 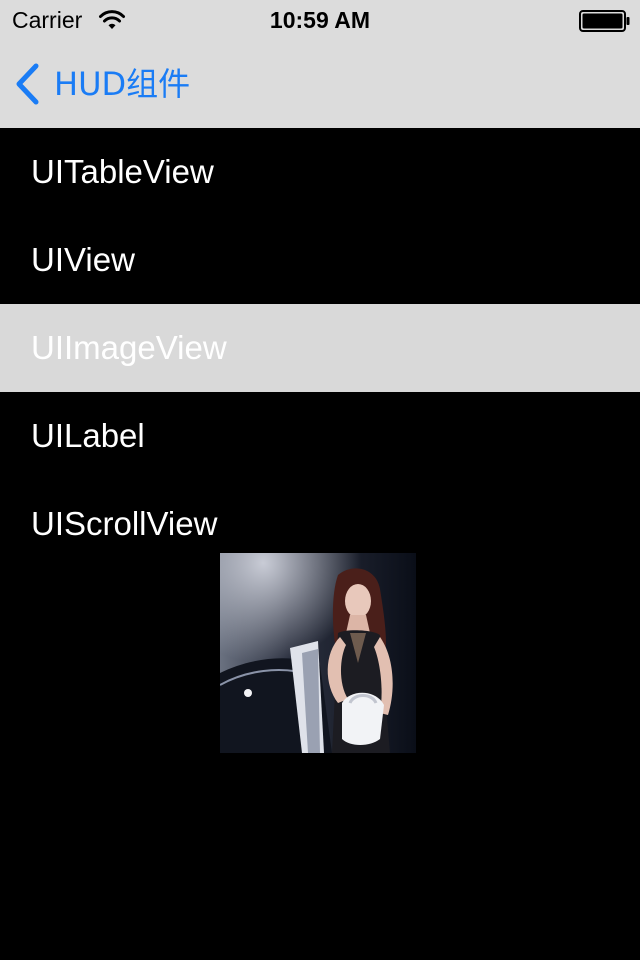 I want to click on status-bar: Carrier 10:59 AM, so click(x=320, y=20).